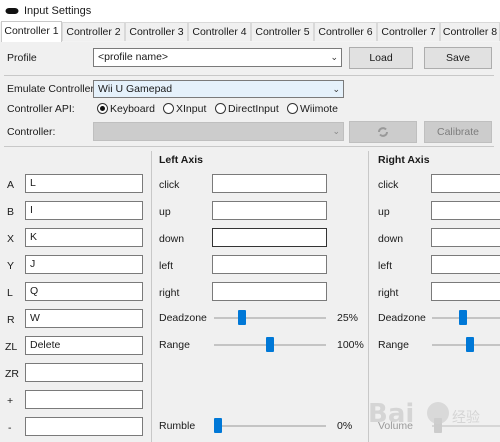  Describe the element at coordinates (348, 318) in the screenshot. I see `left-deadzone-value: 25%` at that location.